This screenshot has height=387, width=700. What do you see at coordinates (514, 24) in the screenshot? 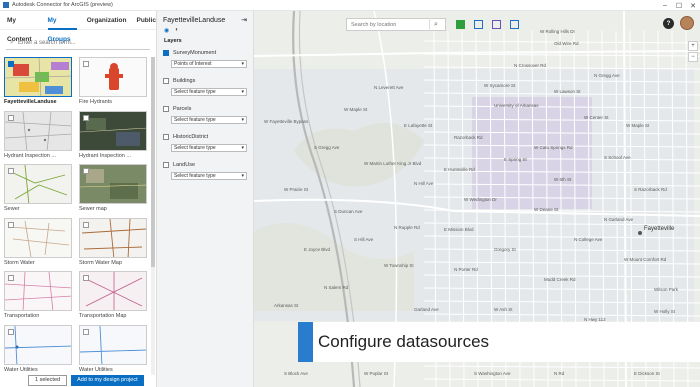
I see `clear-selection-icon` at bounding box center [514, 24].